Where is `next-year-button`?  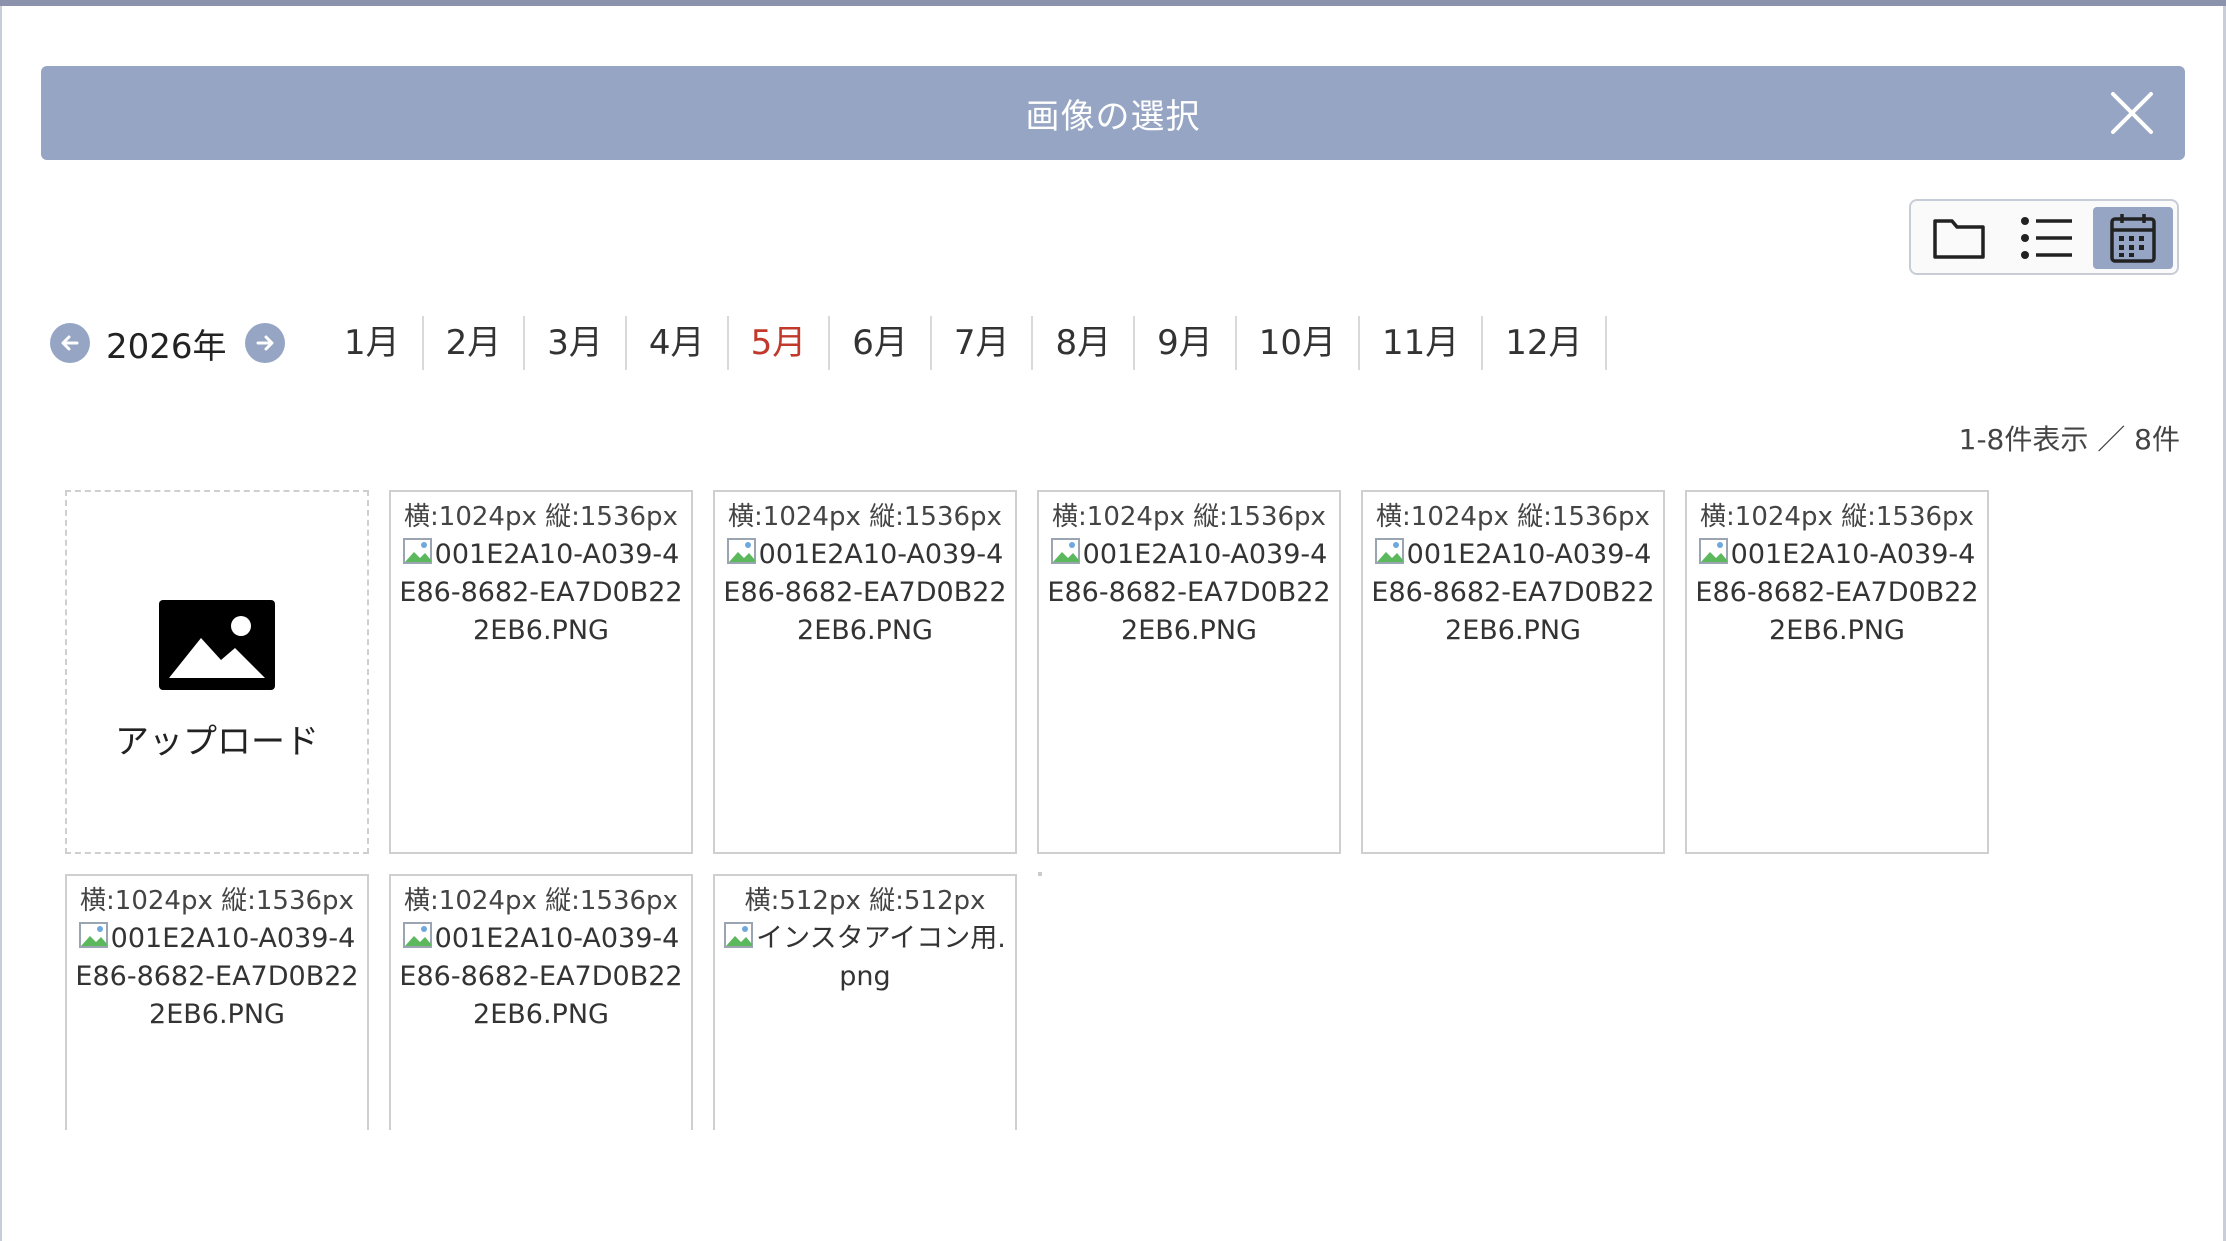 next-year-button is located at coordinates (264, 343).